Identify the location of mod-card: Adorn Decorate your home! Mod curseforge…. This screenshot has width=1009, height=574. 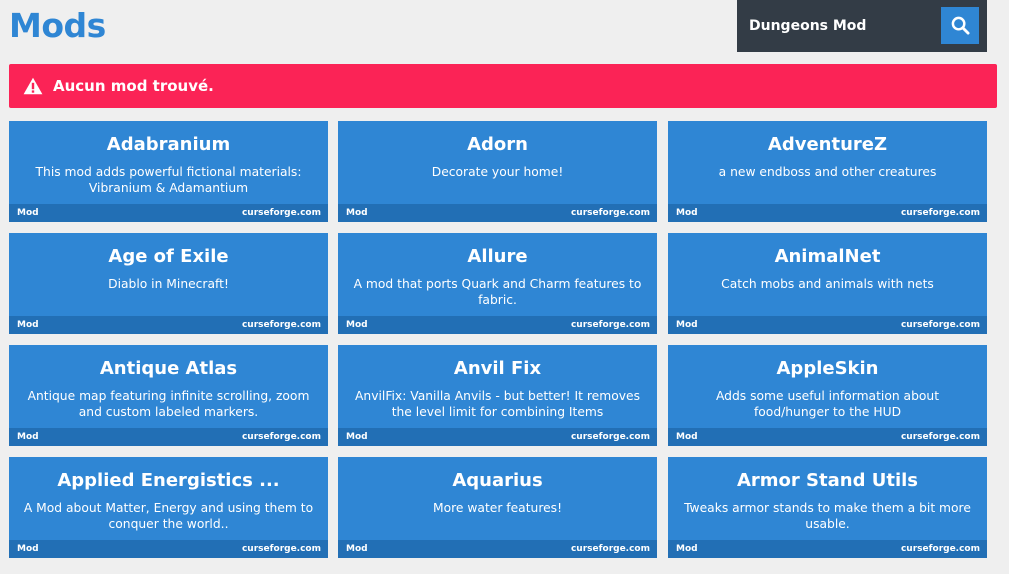
(497, 171).